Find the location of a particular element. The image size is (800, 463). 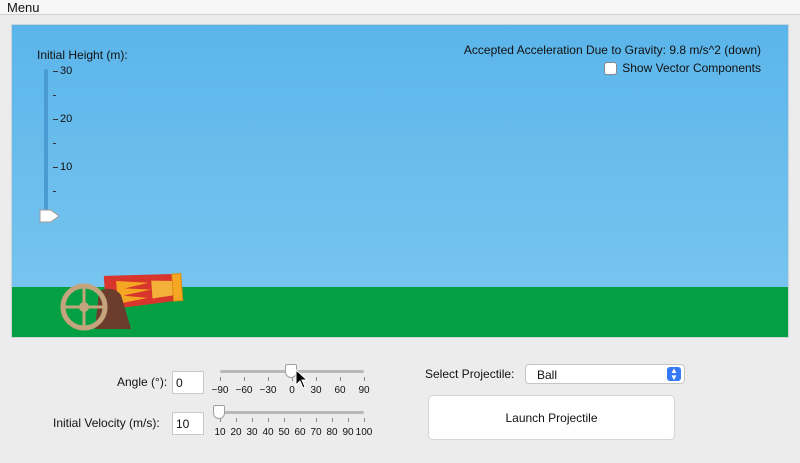

menu-bar: Menu is located at coordinates (400, 7).